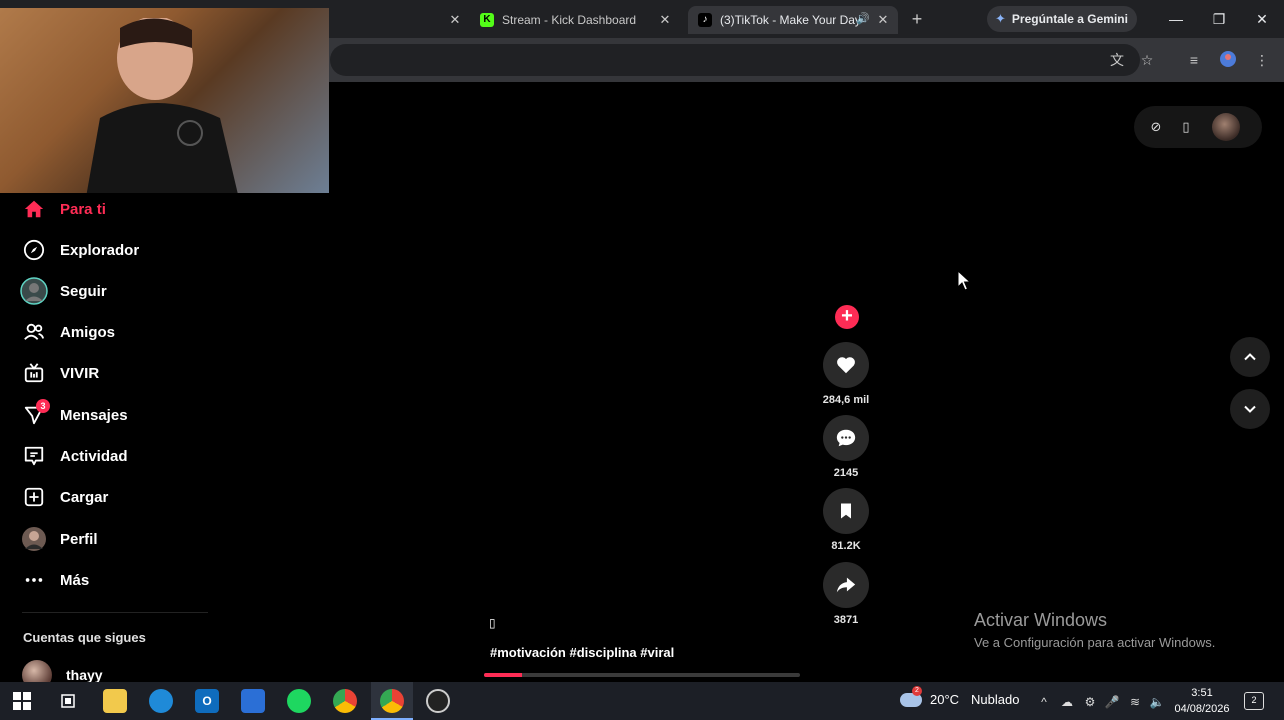  What do you see at coordinates (83, 209) in the screenshot?
I see `sidebar-item-label: Para ti` at bounding box center [83, 209].